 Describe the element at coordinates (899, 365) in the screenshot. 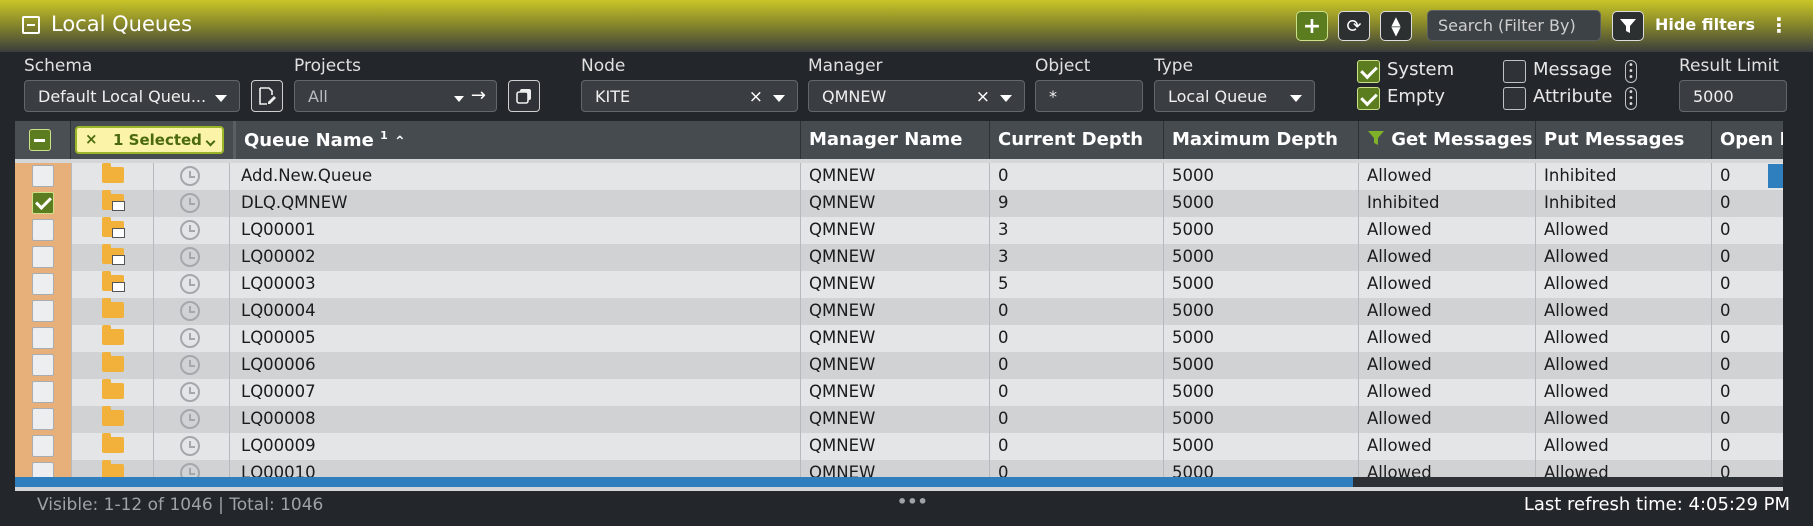

I see `table-row: LQ00006 QMNEW 0 5000 Allowed Allowed 0` at that location.